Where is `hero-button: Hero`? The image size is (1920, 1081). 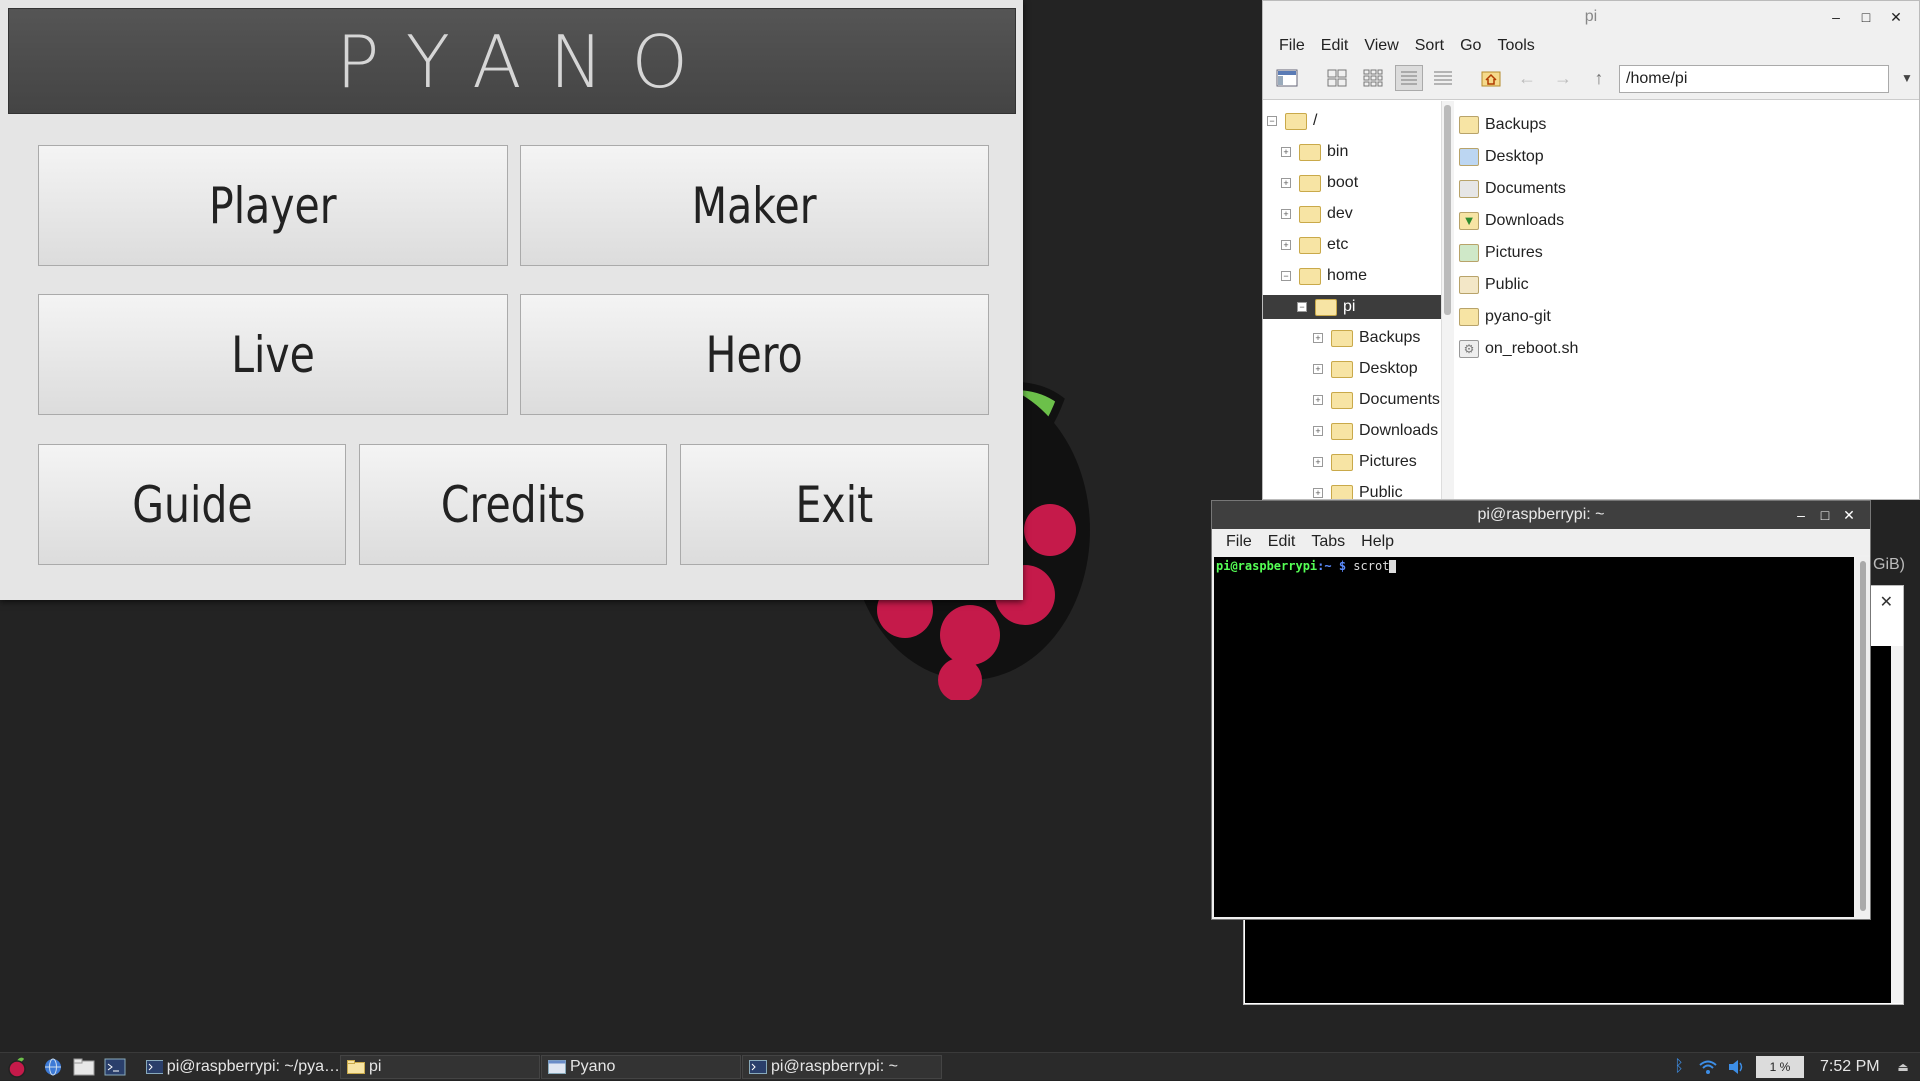
hero-button: Hero is located at coordinates (754, 354).